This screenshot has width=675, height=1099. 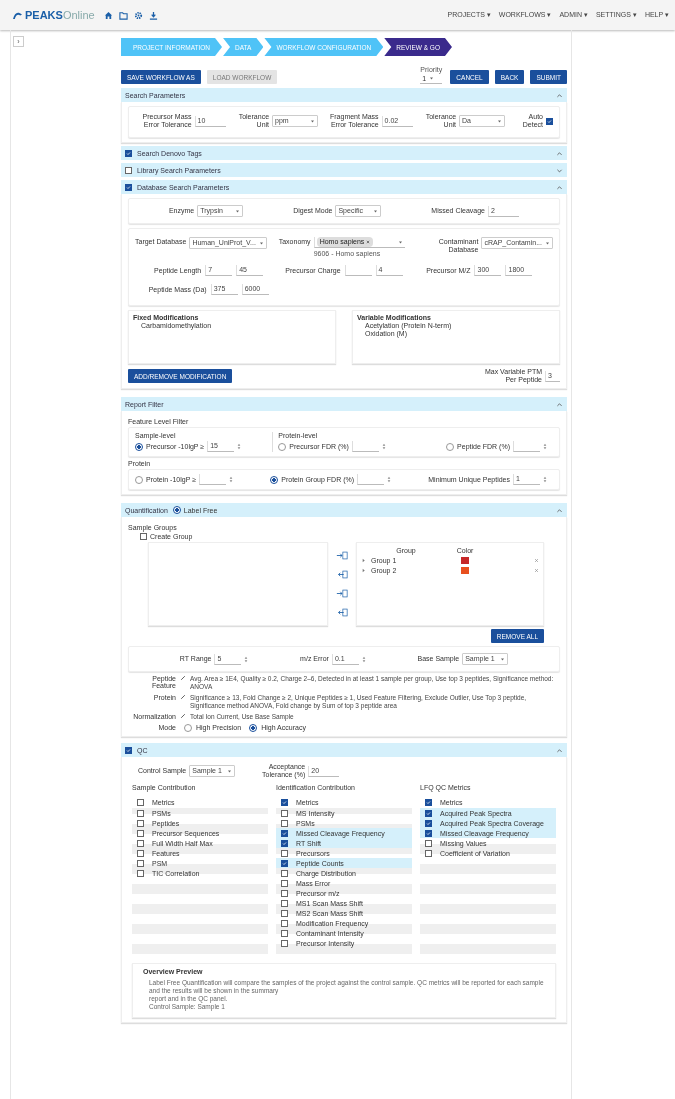 What do you see at coordinates (108, 15) in the screenshot?
I see `home-icon` at bounding box center [108, 15].